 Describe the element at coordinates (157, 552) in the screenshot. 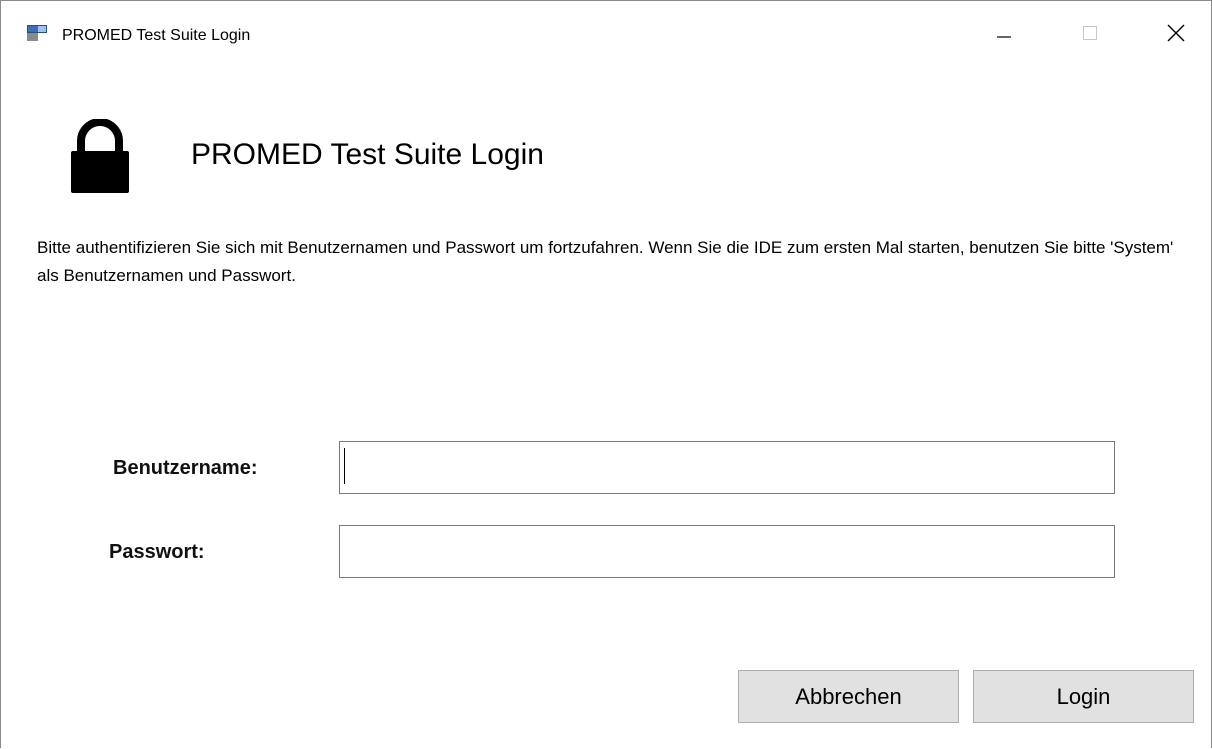

I see `password-label: Passwort:` at that location.